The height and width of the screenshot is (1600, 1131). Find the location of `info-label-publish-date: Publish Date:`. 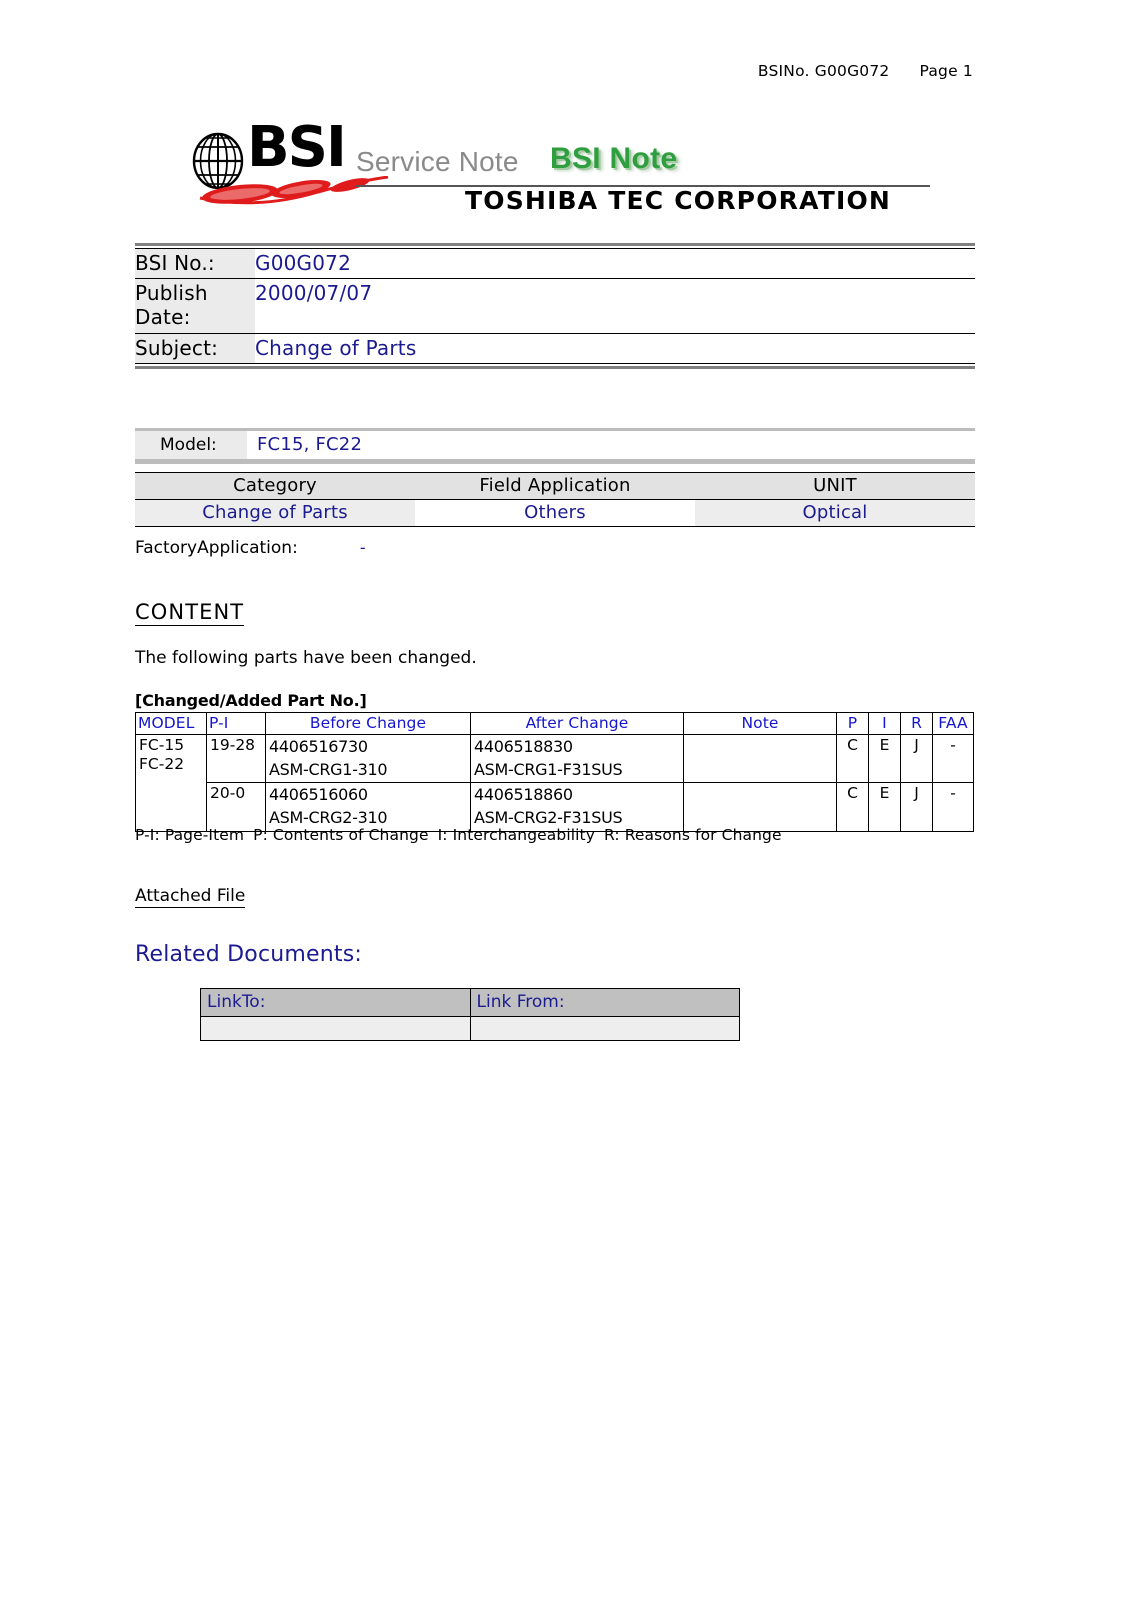

info-label-publish-date: Publish Date: is located at coordinates (195, 306).